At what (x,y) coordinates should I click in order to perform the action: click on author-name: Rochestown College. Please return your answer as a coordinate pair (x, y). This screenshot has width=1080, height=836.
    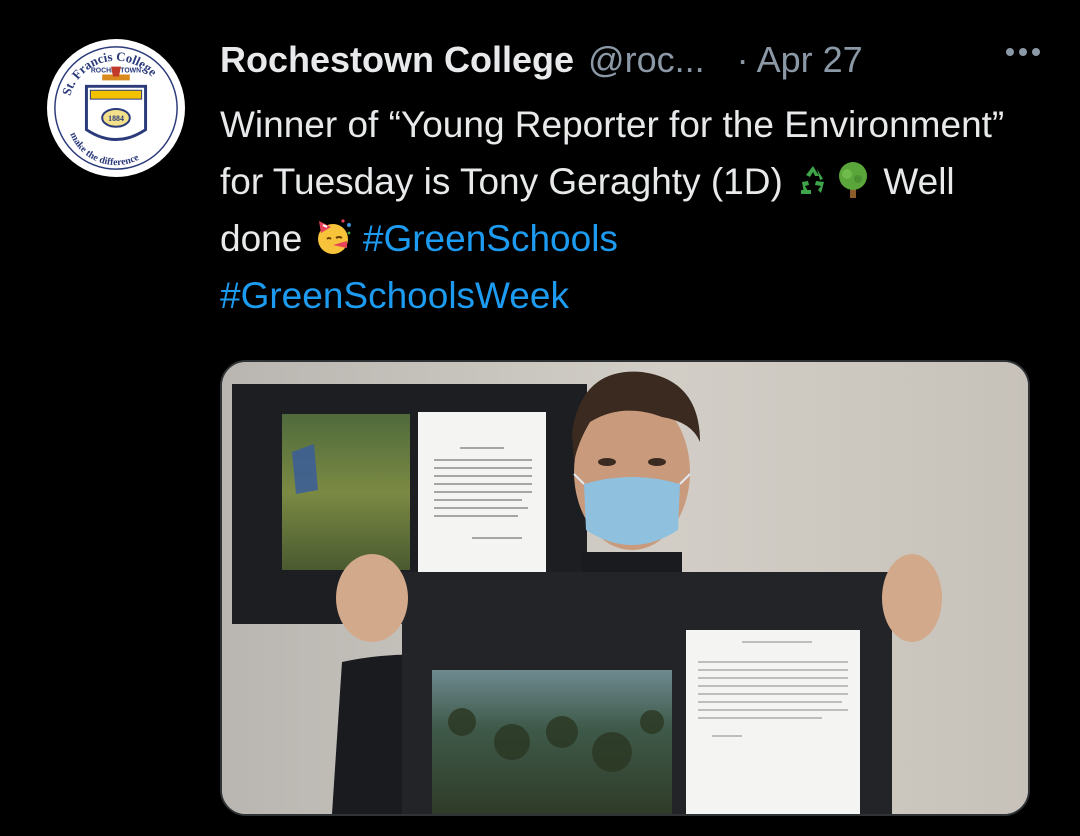
    Looking at the image, I should click on (397, 60).